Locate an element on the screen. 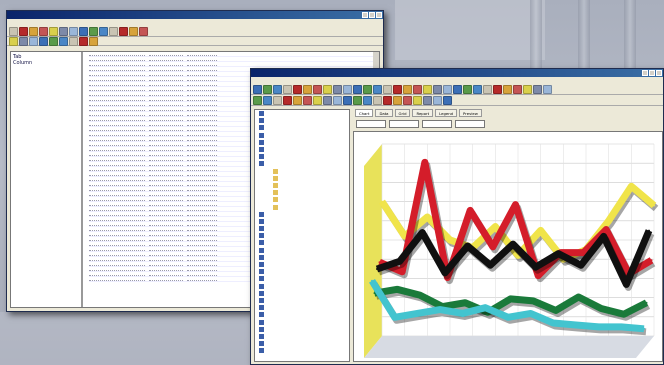 The image size is (664, 365). back-tree: Tab Column is located at coordinates (47, 179).